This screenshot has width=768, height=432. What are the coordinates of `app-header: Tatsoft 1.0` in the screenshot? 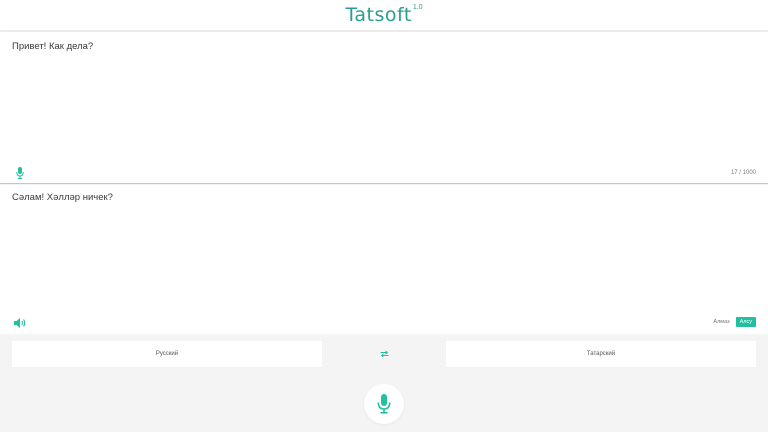 It's located at (384, 15).